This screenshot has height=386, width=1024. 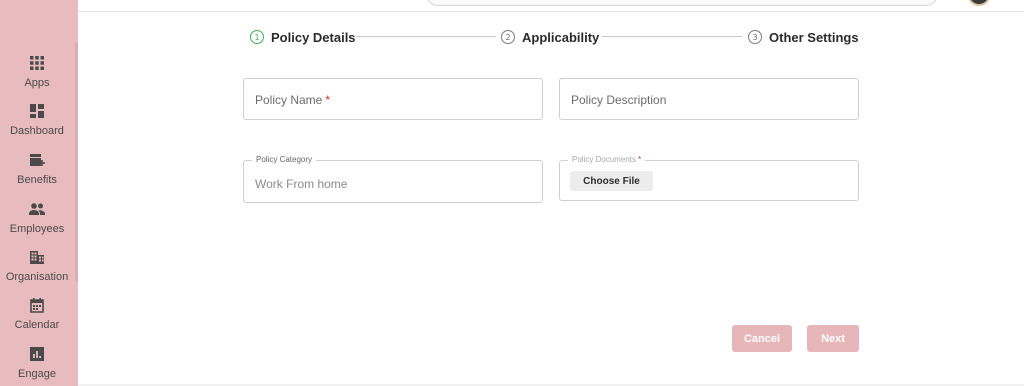 I want to click on benefits-icon, so click(x=37, y=160).